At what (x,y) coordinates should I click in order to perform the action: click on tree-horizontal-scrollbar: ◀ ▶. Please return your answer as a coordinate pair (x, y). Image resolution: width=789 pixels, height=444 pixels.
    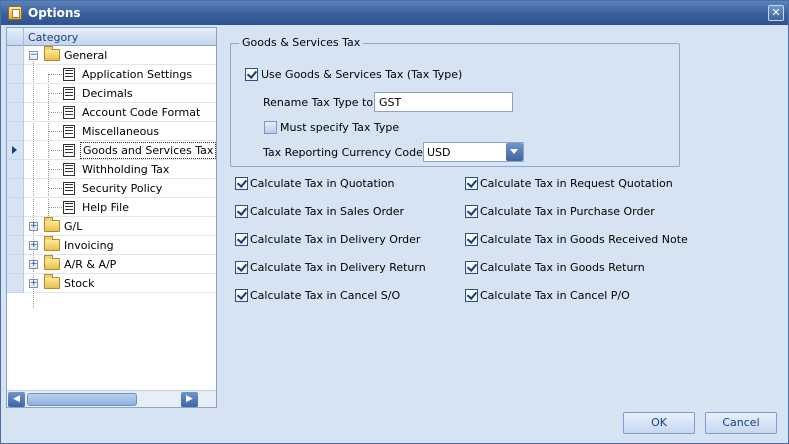
    Looking at the image, I should click on (111, 398).